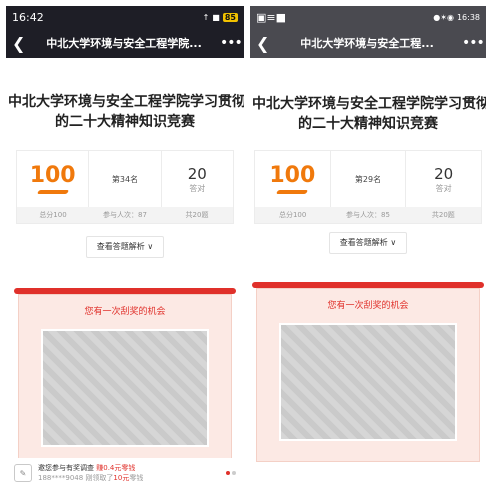  I want to click on wifi-icon: ■, so click(216, 17).